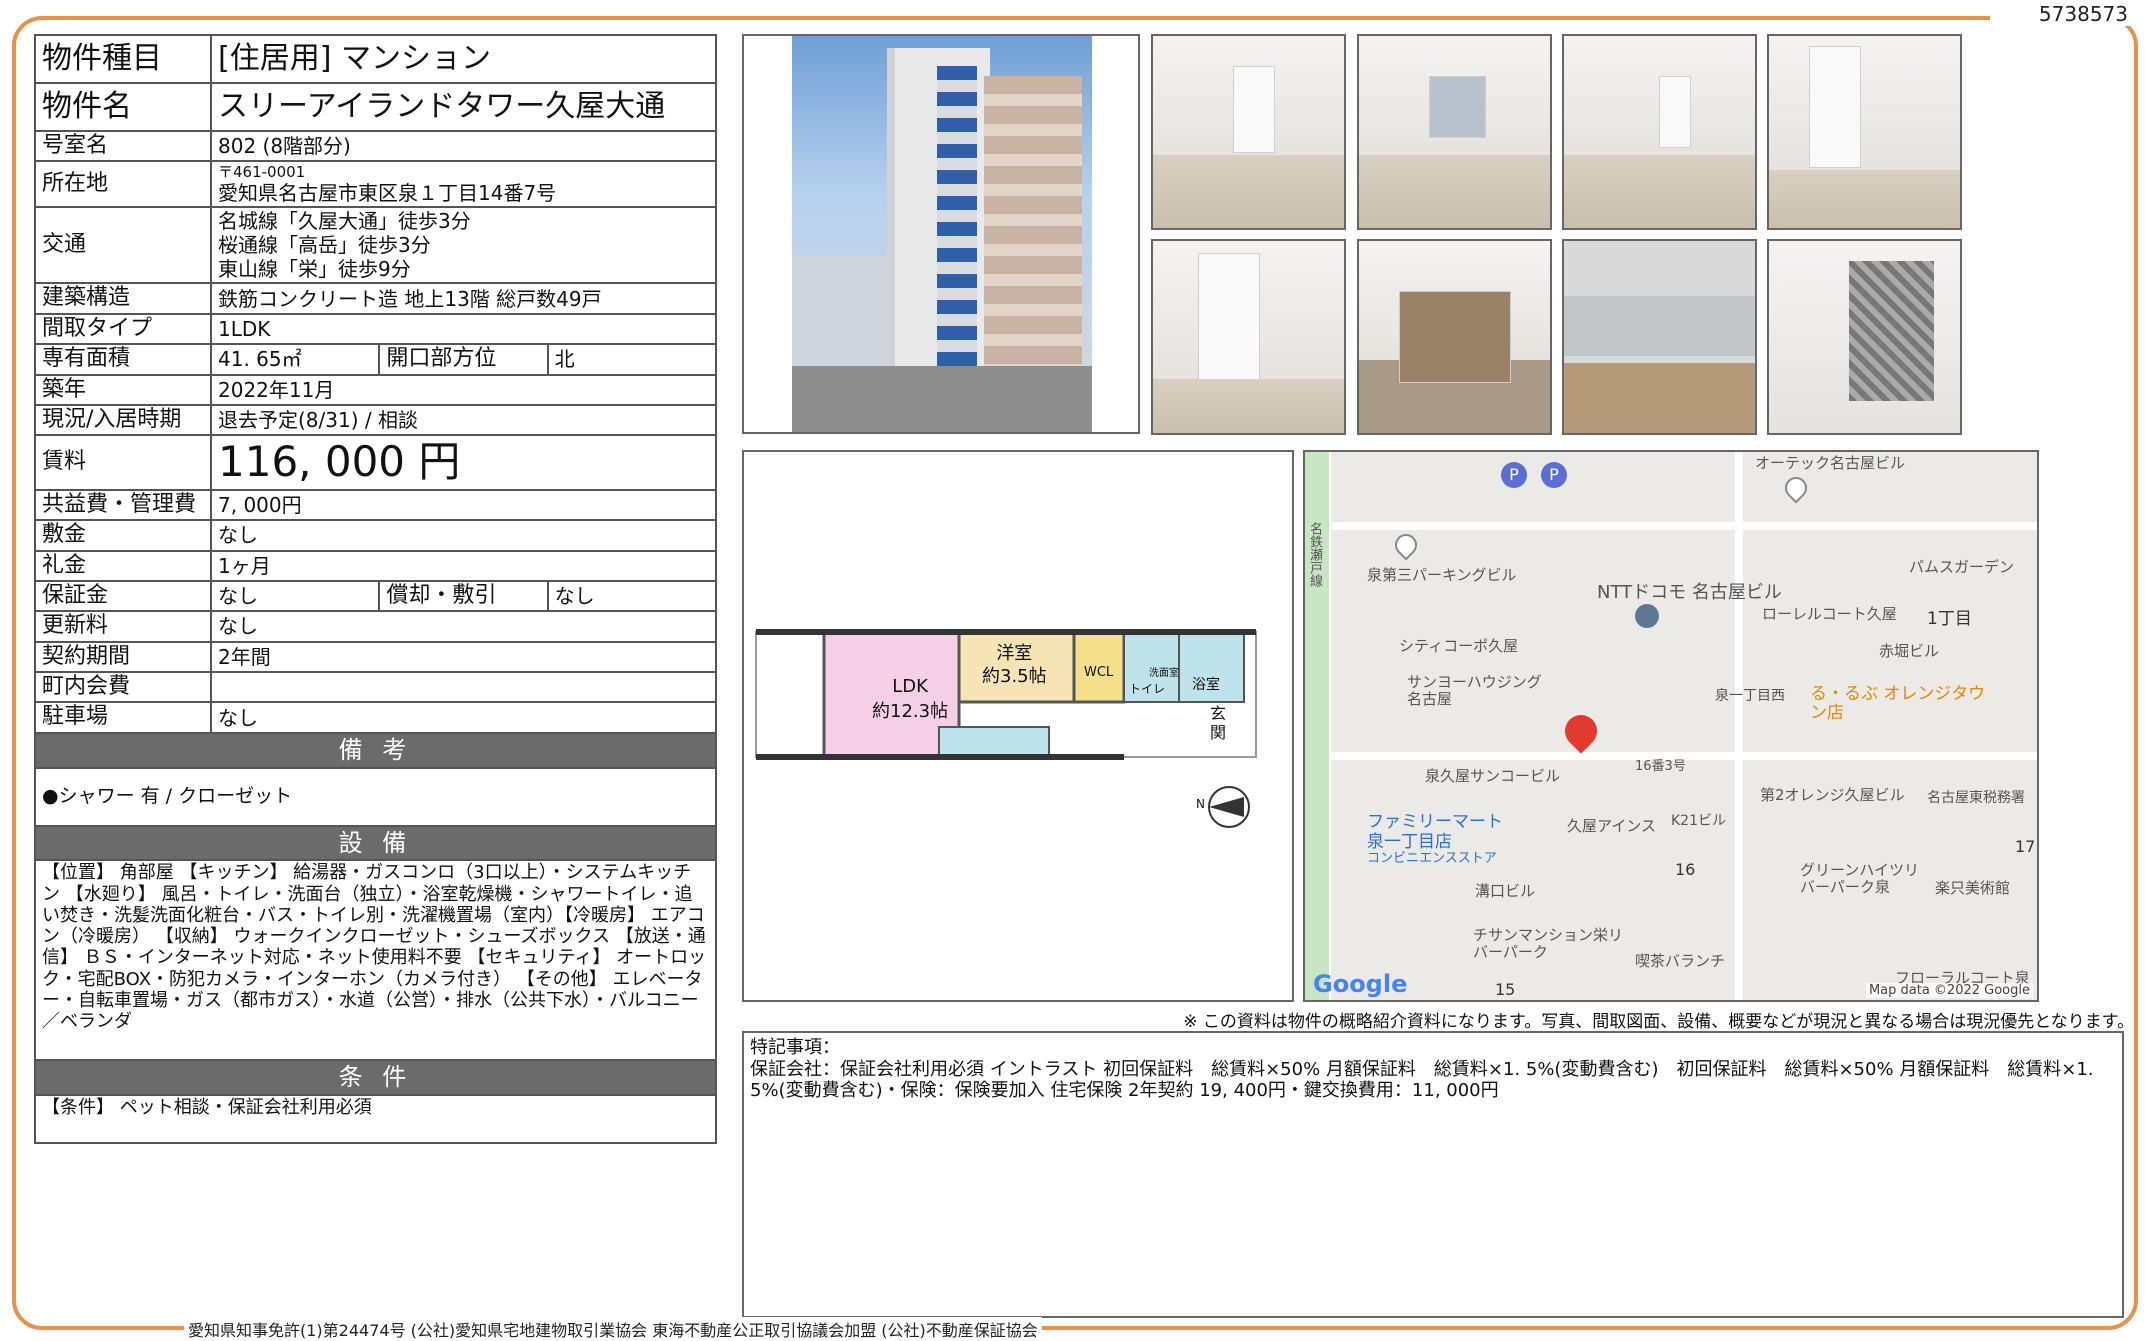  What do you see at coordinates (123, 420) in the screenshot?
I see `label-status: 現況/入居時期` at bounding box center [123, 420].